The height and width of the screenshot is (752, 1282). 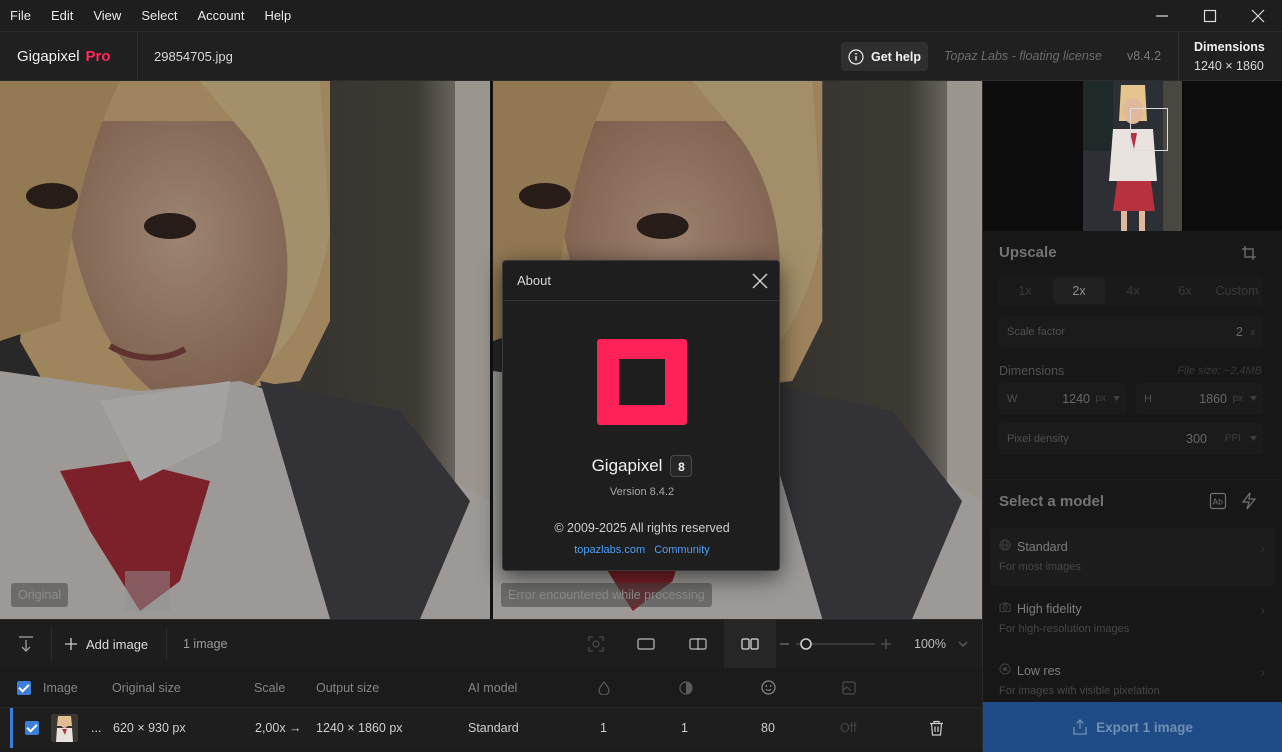 I want to click on export-button: Export 1 image, so click(x=1132, y=727).